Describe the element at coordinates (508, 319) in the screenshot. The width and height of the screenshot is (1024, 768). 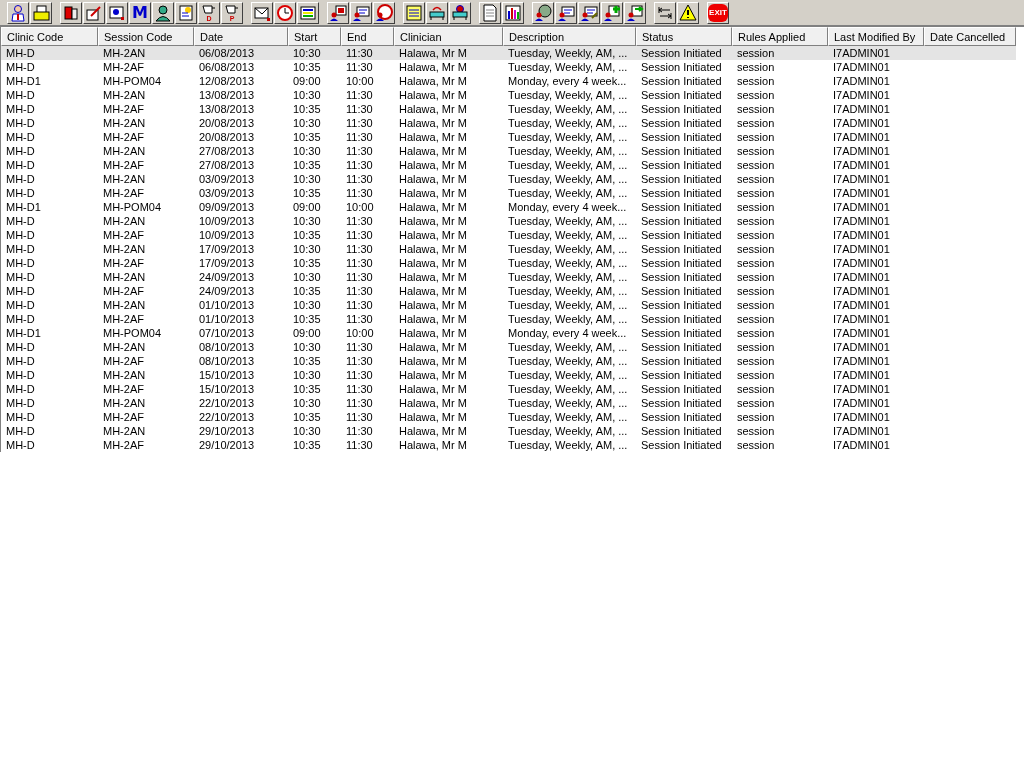
I see `table-row: MH-D MH-2AF 01/10/2013 10:35 11:30 Halawa, Mr M Tuesday, Weekly, AM, ... Session Initiated session I7ADMIN01` at that location.